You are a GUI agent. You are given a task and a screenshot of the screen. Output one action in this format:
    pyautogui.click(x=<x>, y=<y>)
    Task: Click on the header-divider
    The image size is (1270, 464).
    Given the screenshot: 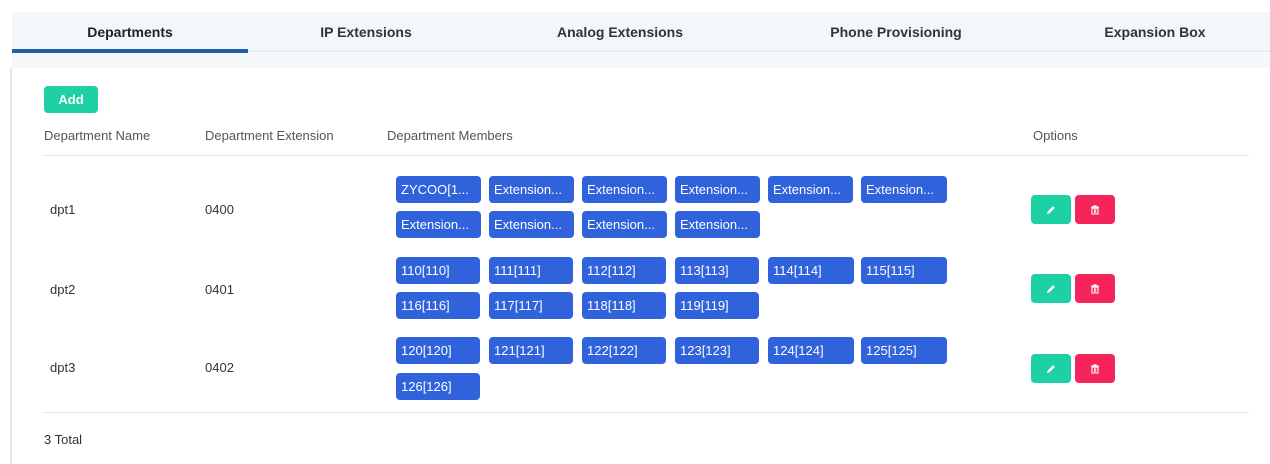 What is the action you would take?
    pyautogui.click(x=646, y=155)
    